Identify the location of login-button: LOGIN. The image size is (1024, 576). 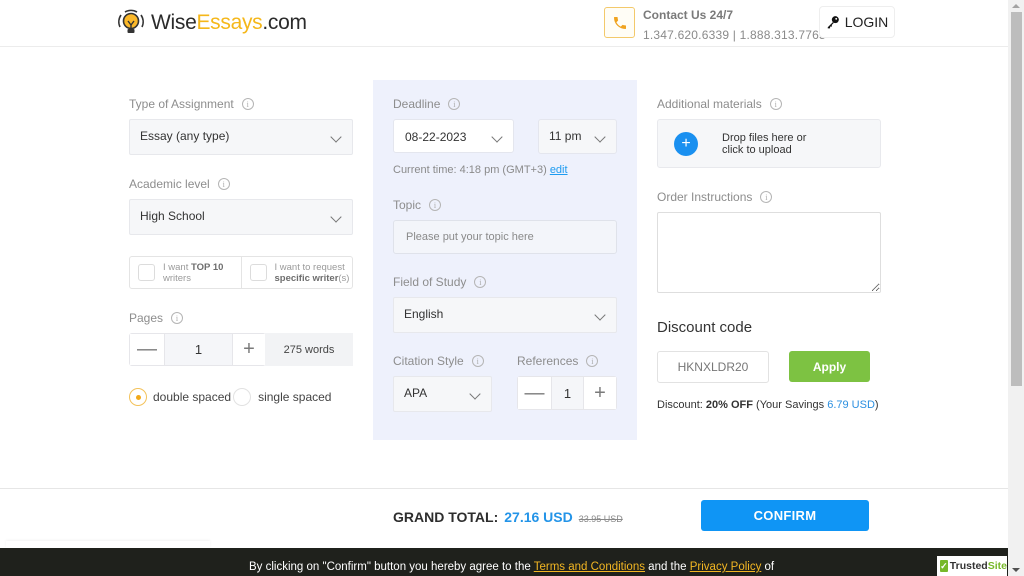
(857, 22).